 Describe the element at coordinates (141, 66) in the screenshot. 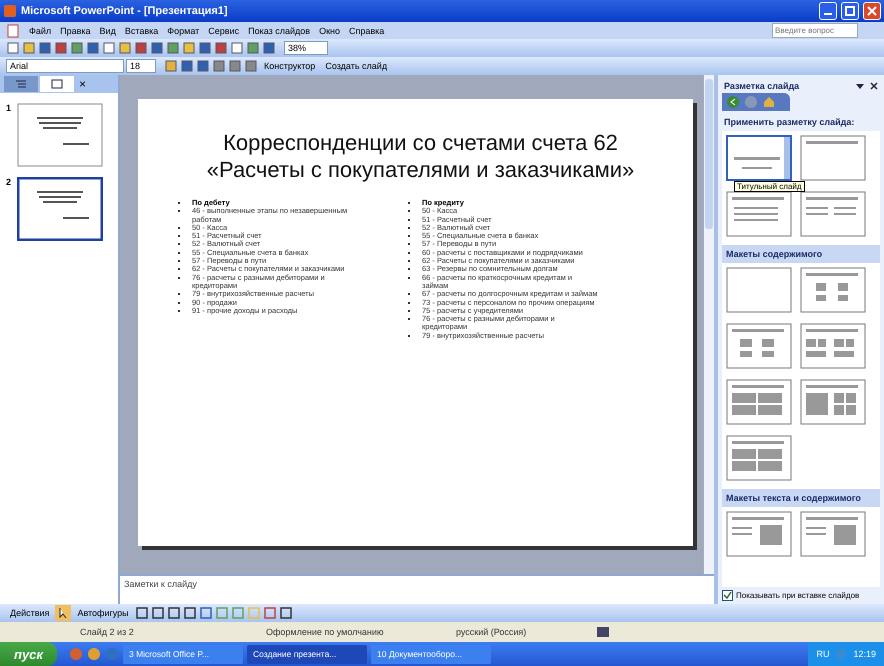

I see `font-size-field: 18` at that location.